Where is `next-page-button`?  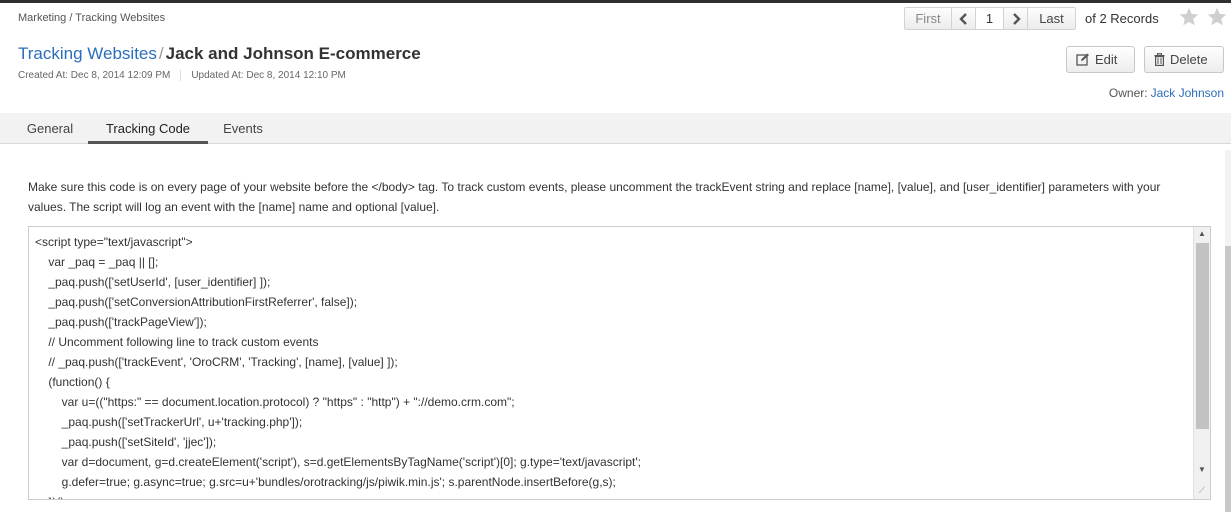 next-page-button is located at coordinates (1016, 18).